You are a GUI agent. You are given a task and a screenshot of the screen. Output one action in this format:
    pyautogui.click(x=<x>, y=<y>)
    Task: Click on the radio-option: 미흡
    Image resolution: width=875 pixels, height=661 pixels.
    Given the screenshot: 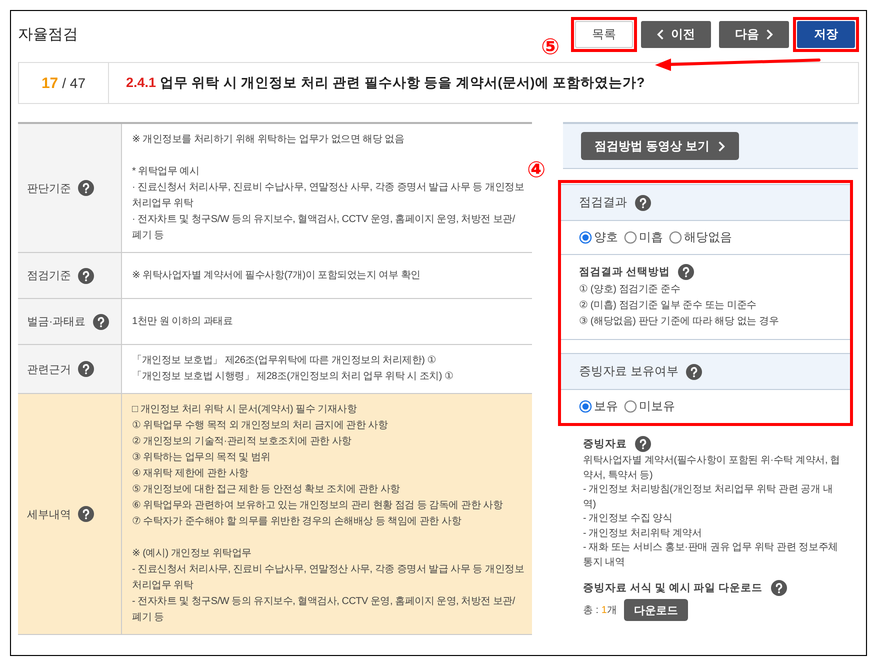 What is the action you would take?
    pyautogui.click(x=643, y=237)
    